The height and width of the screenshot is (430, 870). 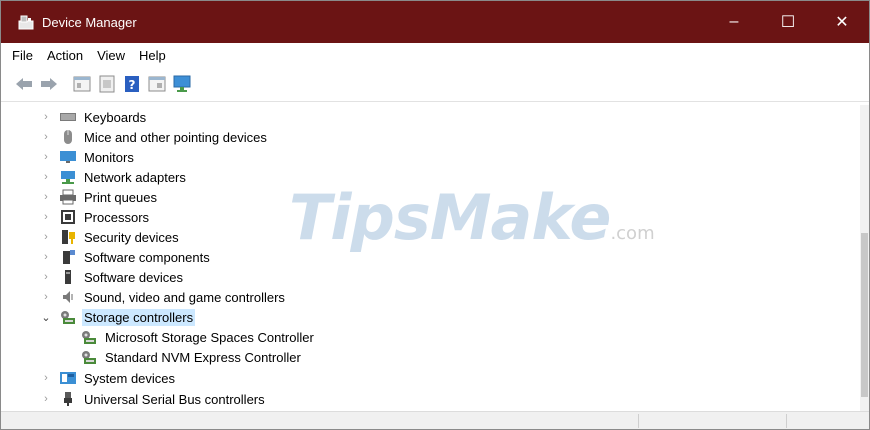 I want to click on mouse-icon, so click(x=68, y=137).